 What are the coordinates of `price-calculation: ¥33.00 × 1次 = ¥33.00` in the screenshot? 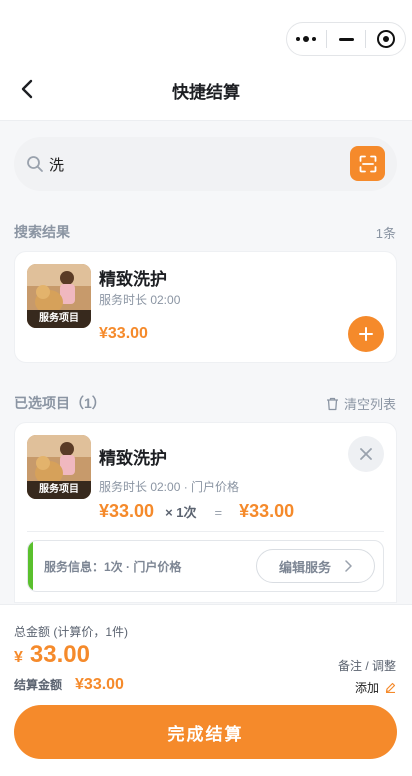 It's located at (196, 511).